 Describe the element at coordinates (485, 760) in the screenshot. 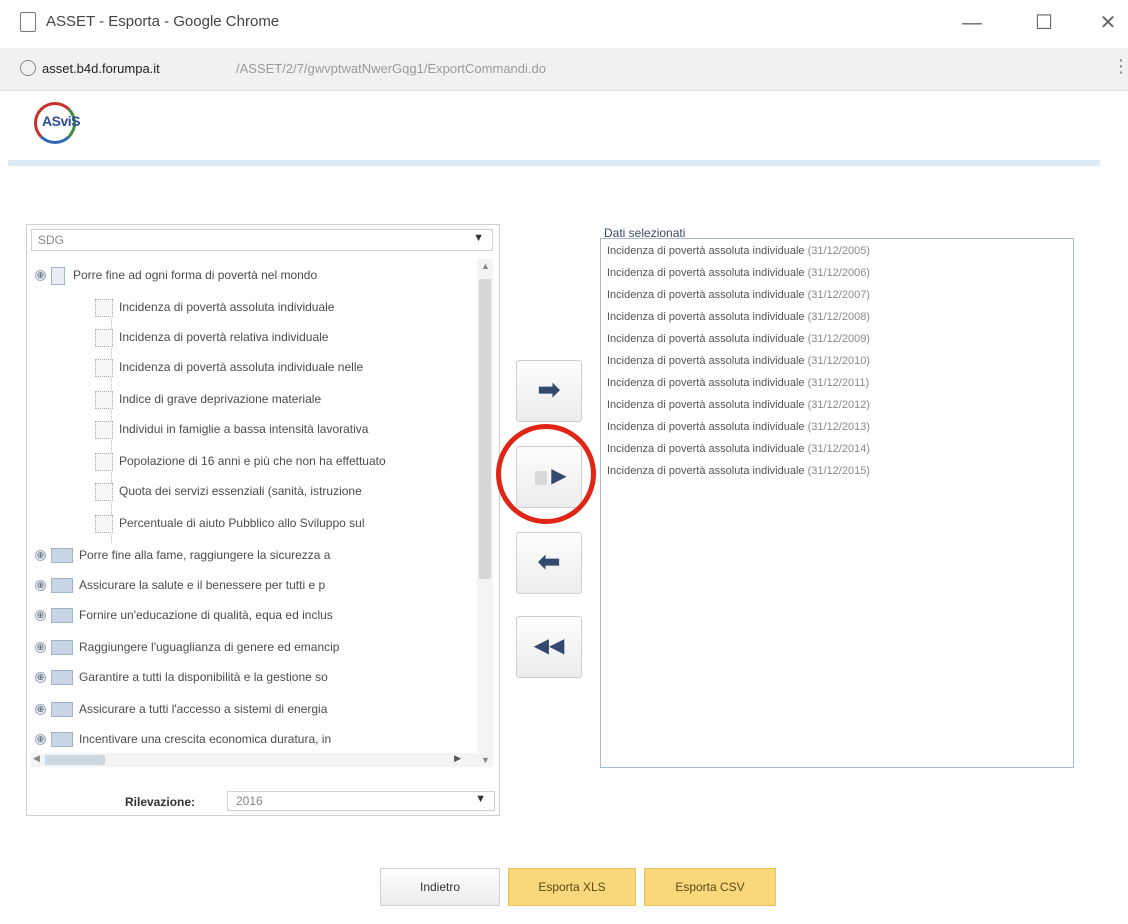

I see `scroll-down-icon: ▼` at that location.